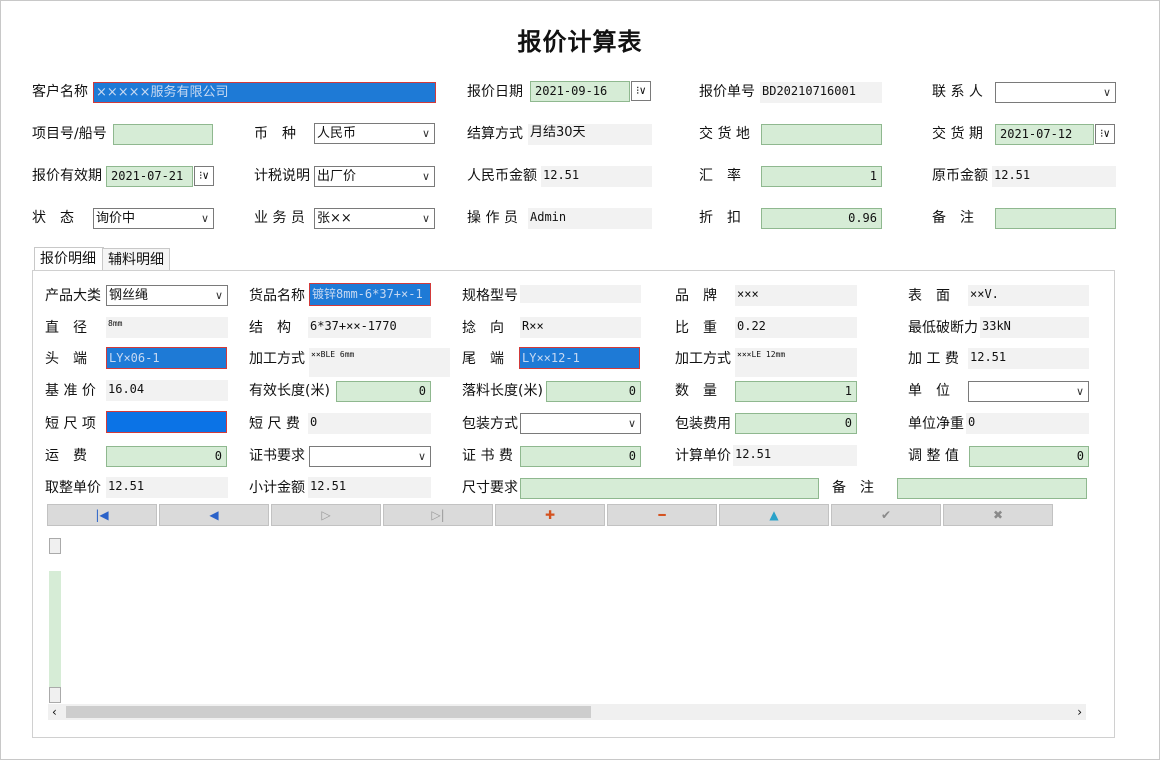  What do you see at coordinates (821, 218) in the screenshot?
I see `discount-input: 0.96` at bounding box center [821, 218].